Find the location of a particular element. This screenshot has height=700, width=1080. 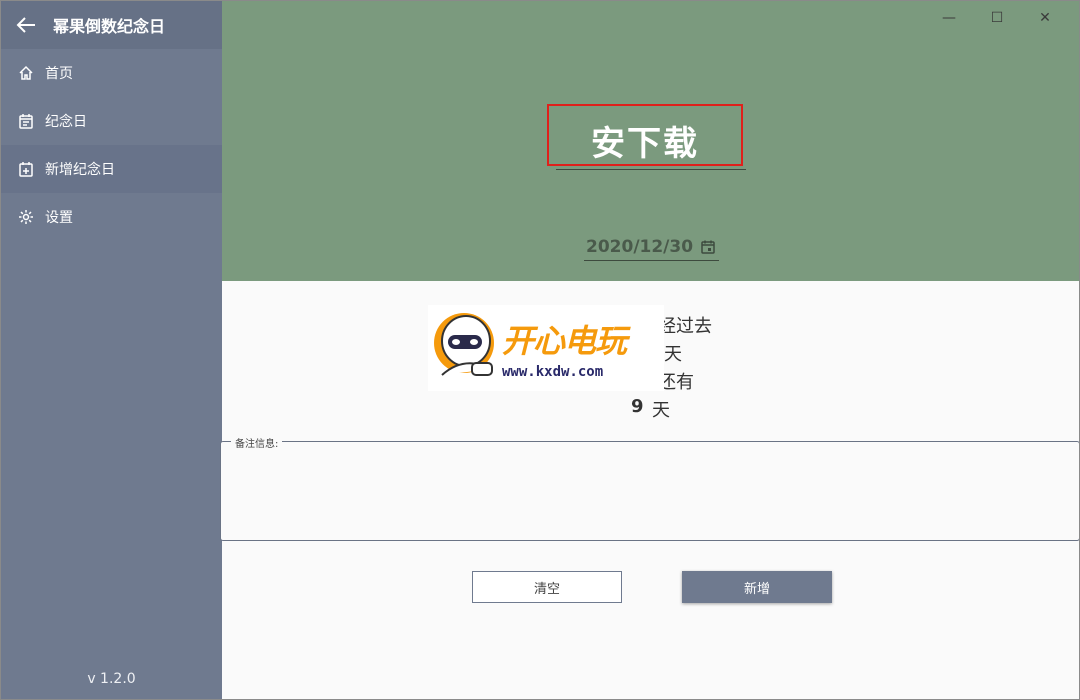

close-button: ✕ is located at coordinates (1045, 18).